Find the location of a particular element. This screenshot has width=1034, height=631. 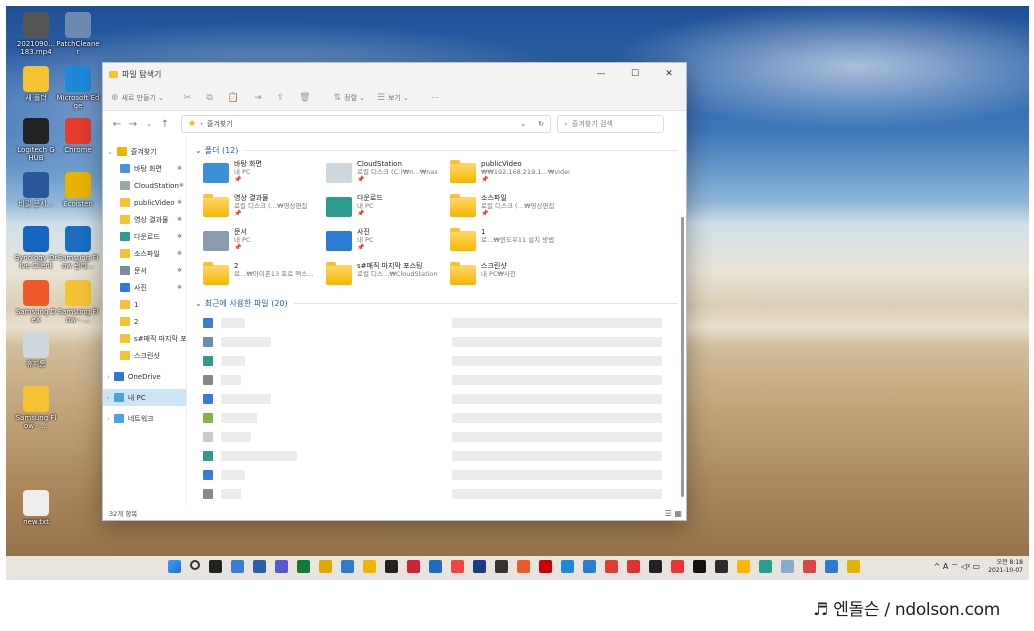

title-bar: 파일 탐색기 — ☐ ✕ is located at coordinates (394, 74).